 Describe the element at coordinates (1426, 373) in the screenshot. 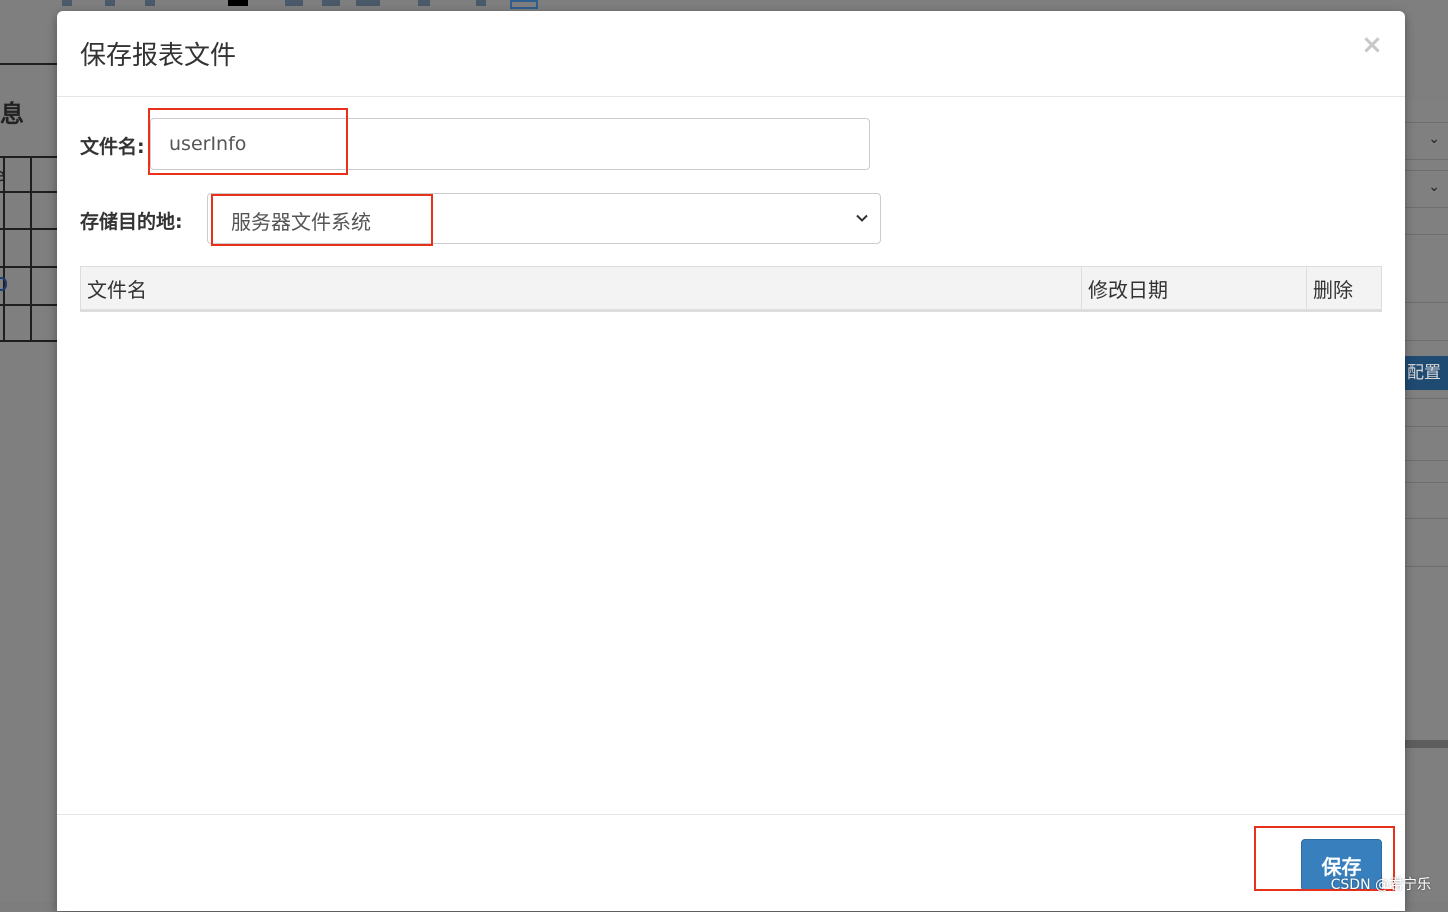

I see `background-config-button: 配置` at that location.